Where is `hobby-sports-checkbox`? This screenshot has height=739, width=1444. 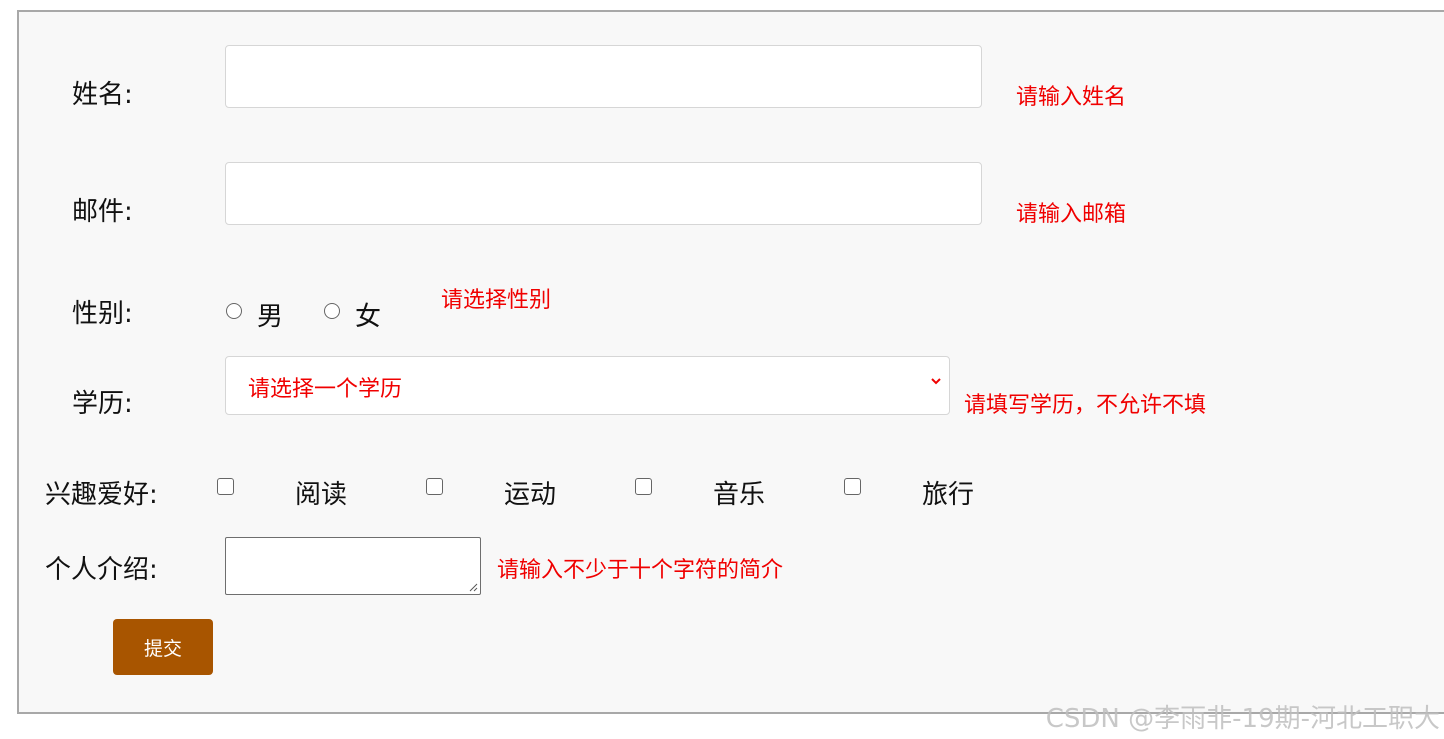
hobby-sports-checkbox is located at coordinates (434, 486).